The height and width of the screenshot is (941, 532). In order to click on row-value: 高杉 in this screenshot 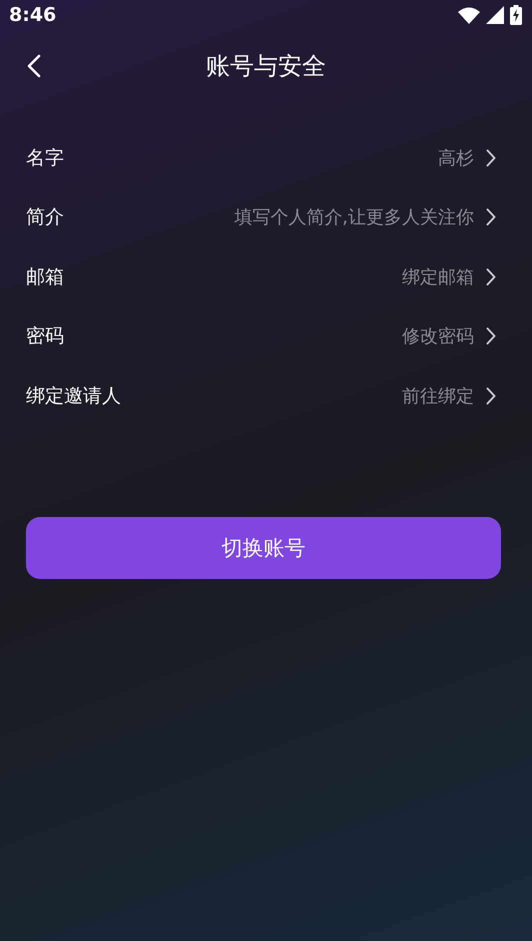, I will do `click(456, 158)`.